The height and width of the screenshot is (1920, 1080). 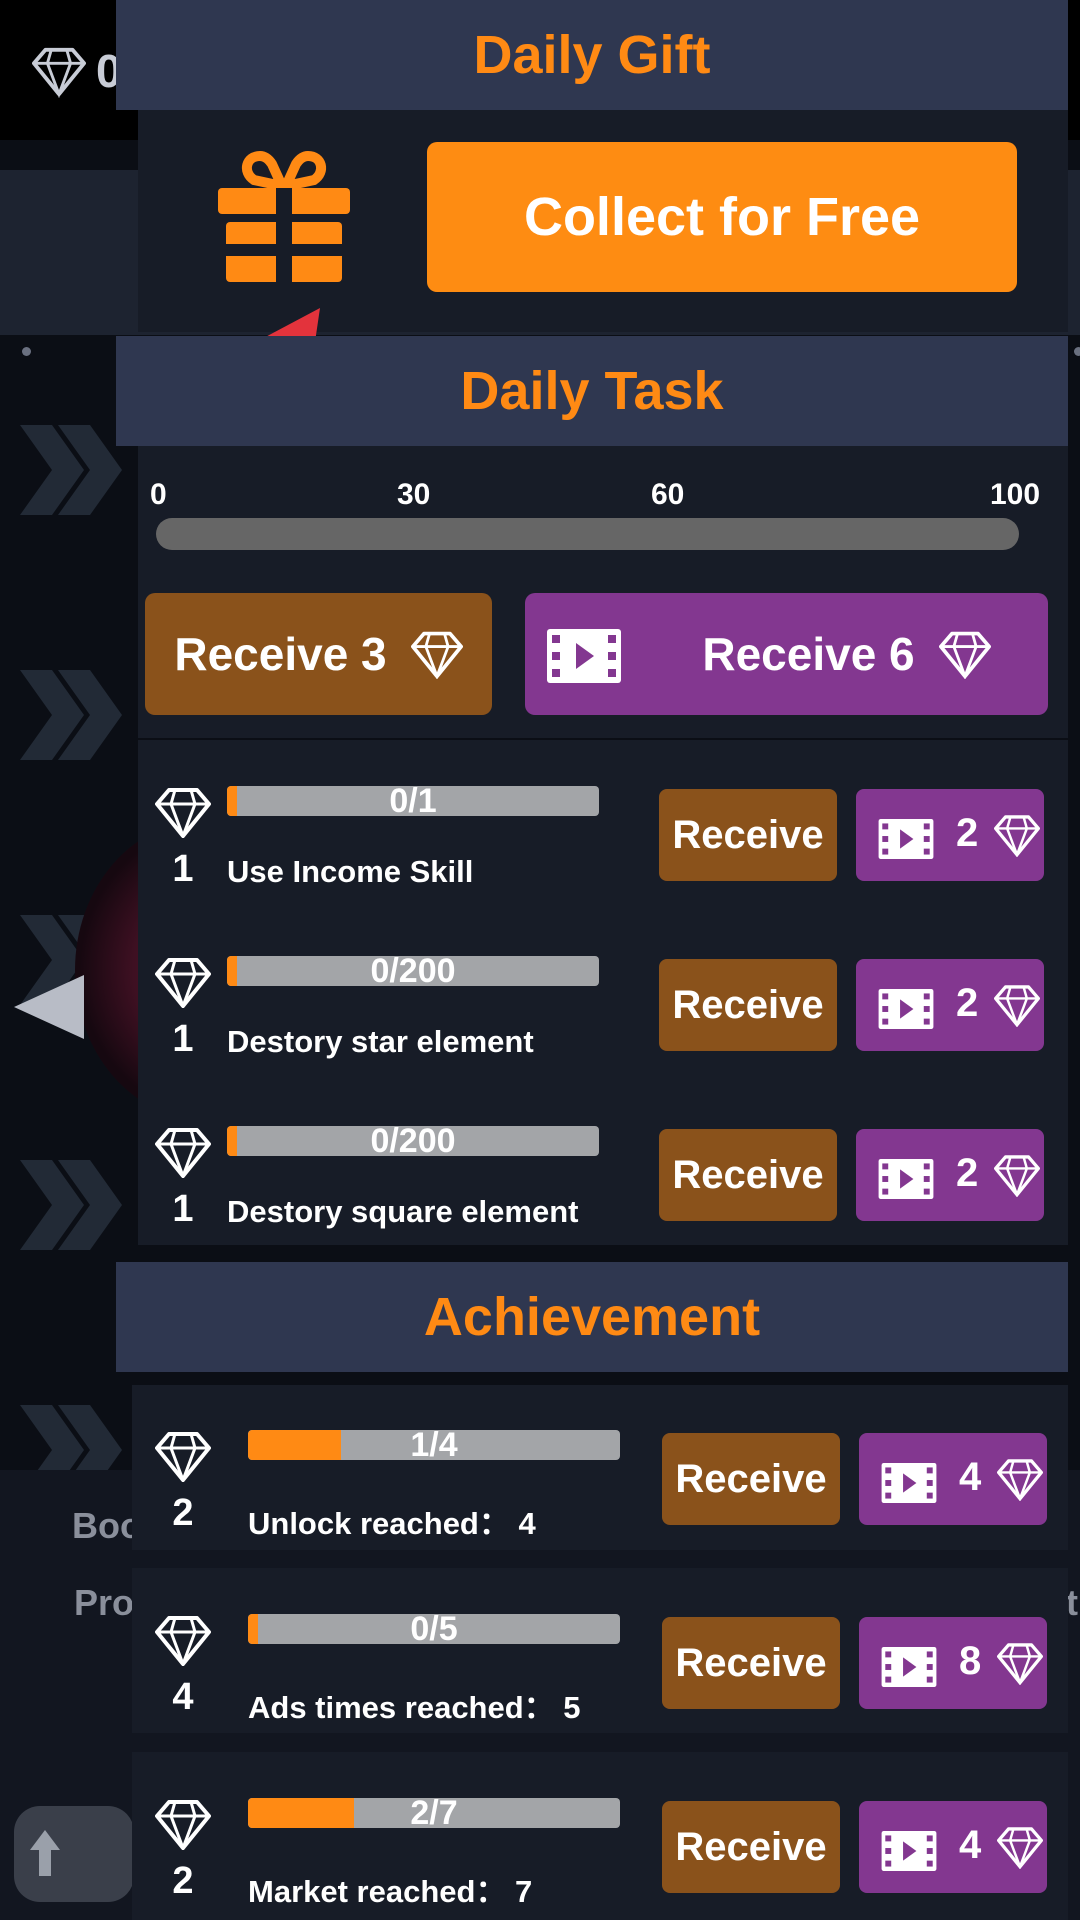 I want to click on progress-tick: 60, so click(x=668, y=494).